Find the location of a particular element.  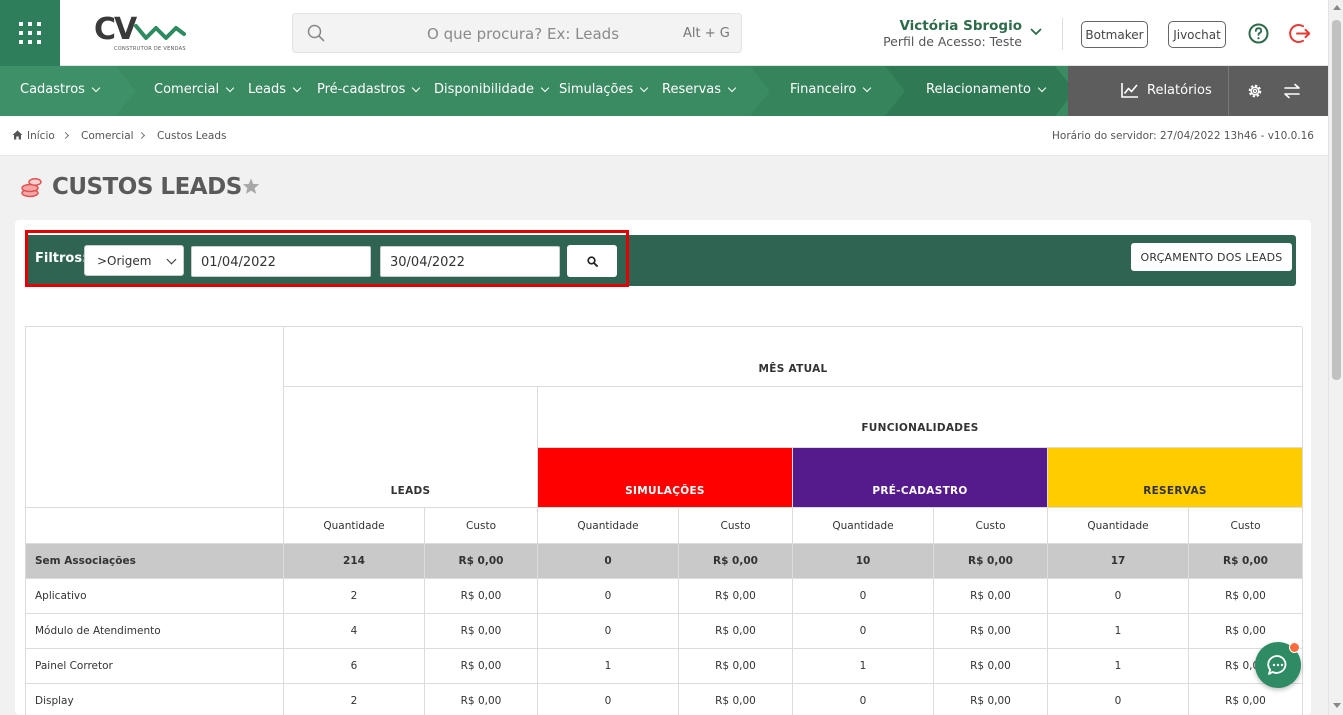

star-icon is located at coordinates (251, 186).